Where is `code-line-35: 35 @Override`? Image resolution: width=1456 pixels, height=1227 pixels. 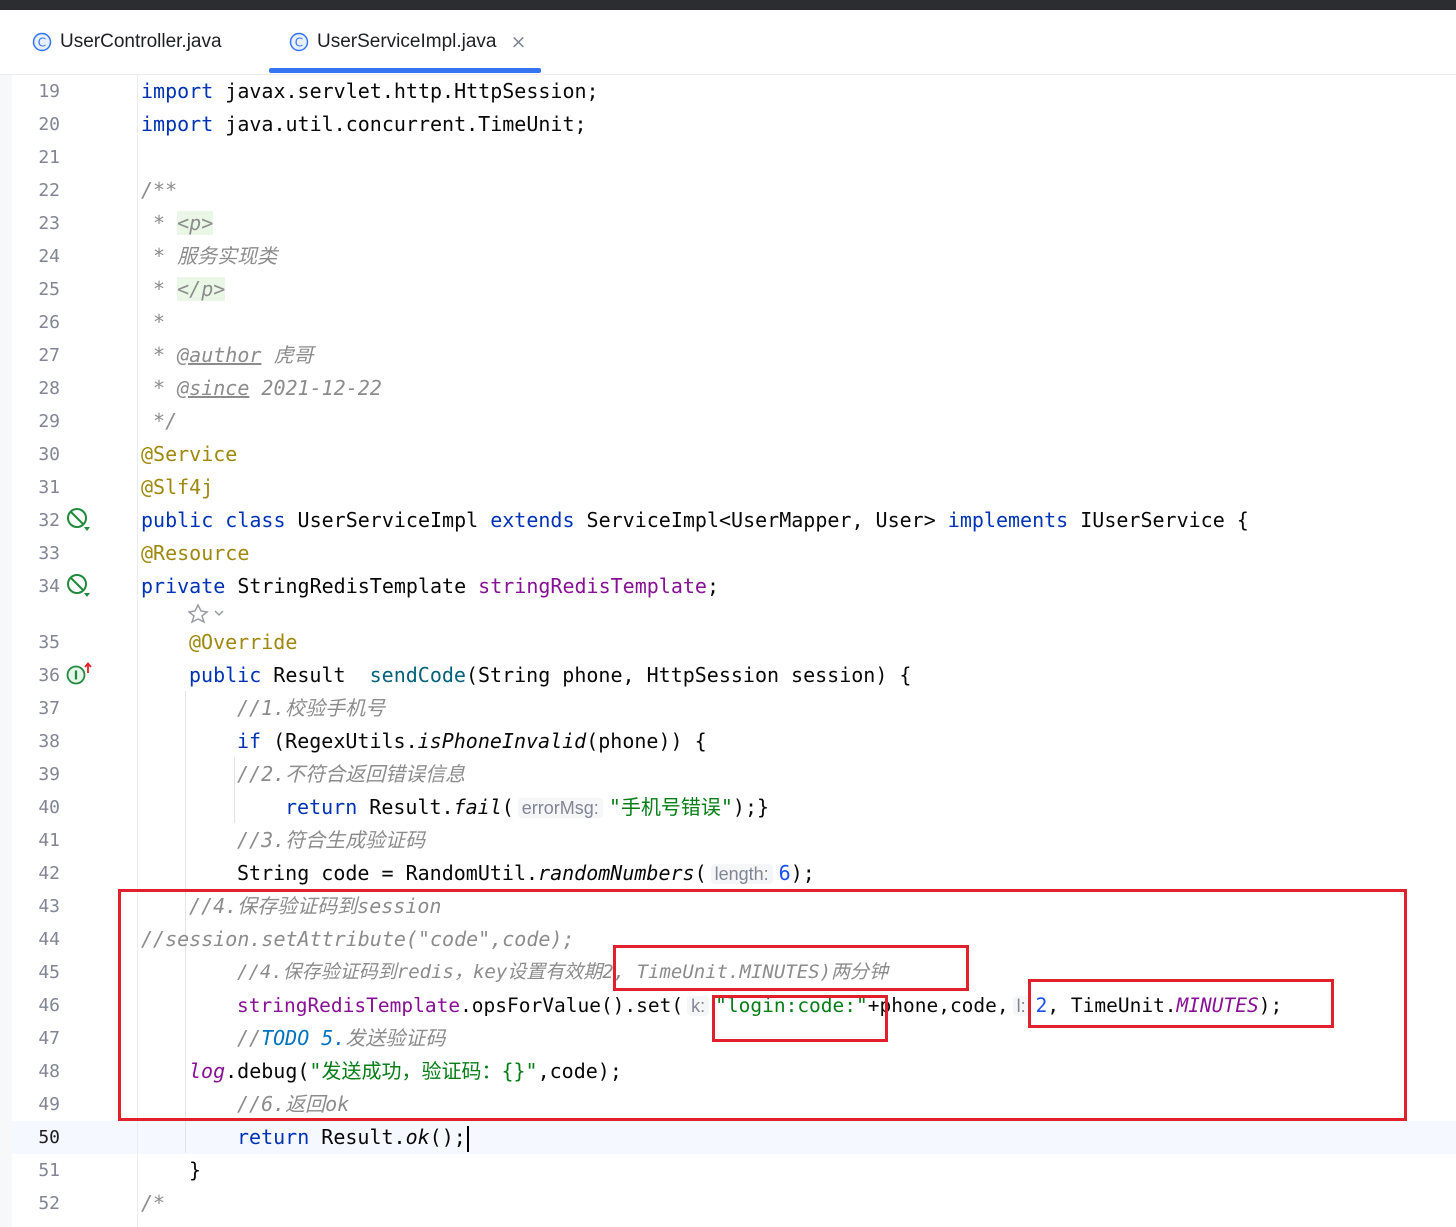
code-line-35: 35 @Override is located at coordinates (728, 642).